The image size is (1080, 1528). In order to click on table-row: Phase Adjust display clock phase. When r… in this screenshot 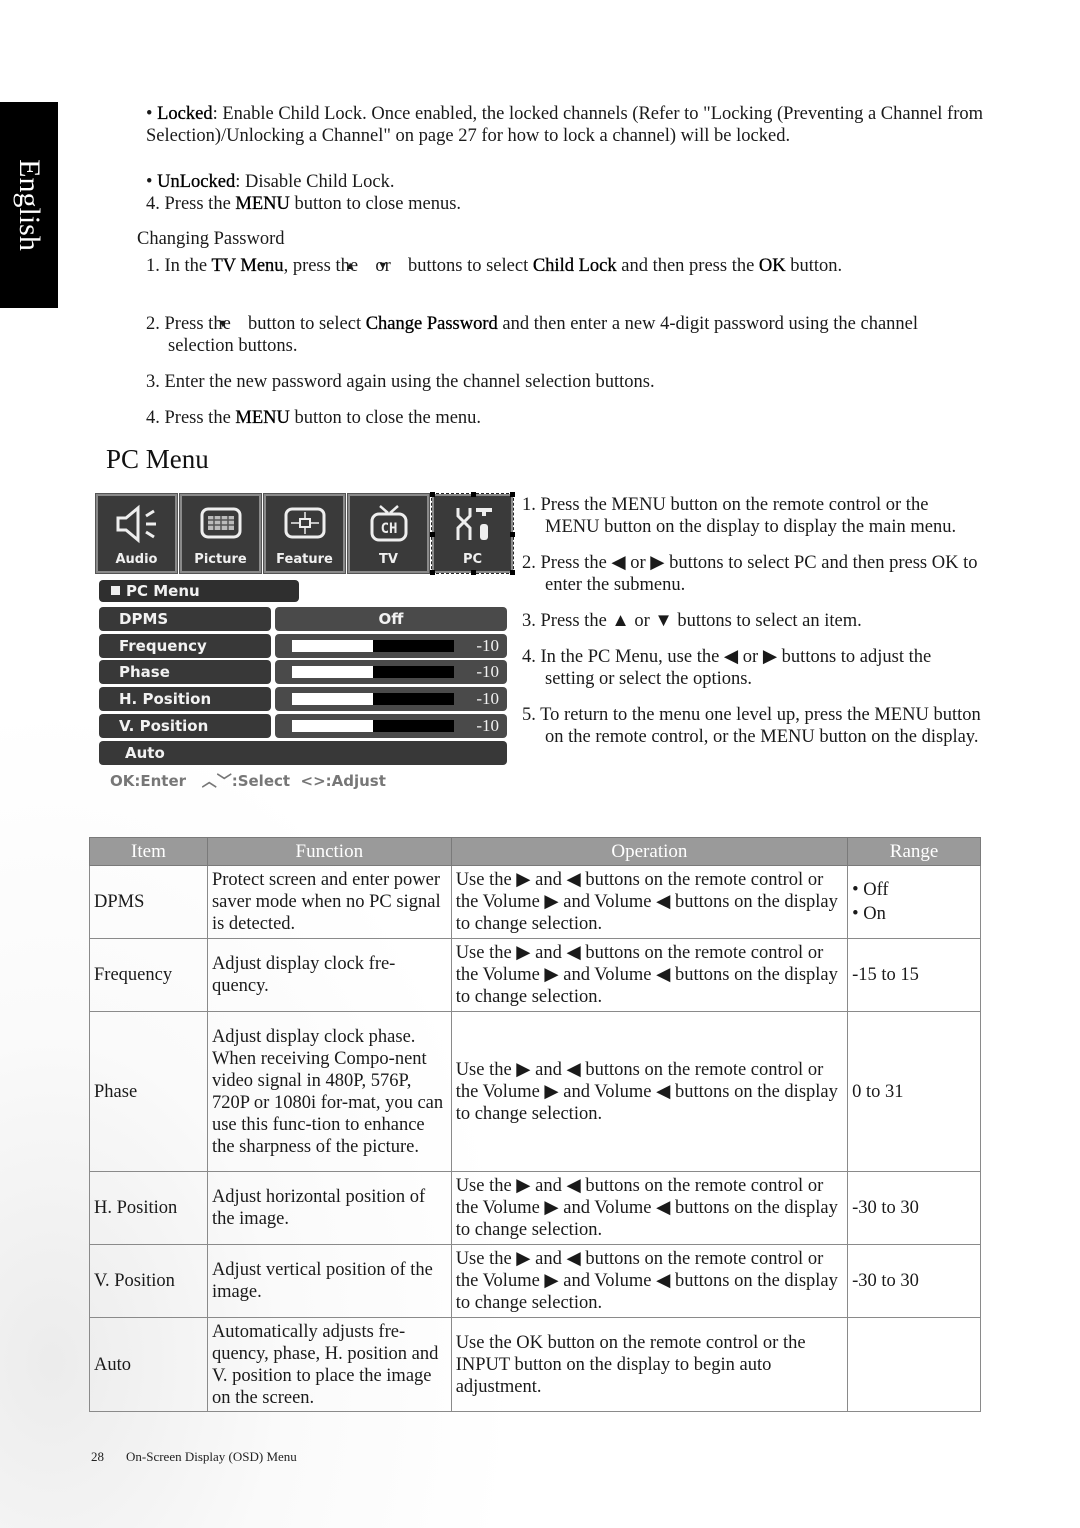, I will do `click(535, 1091)`.